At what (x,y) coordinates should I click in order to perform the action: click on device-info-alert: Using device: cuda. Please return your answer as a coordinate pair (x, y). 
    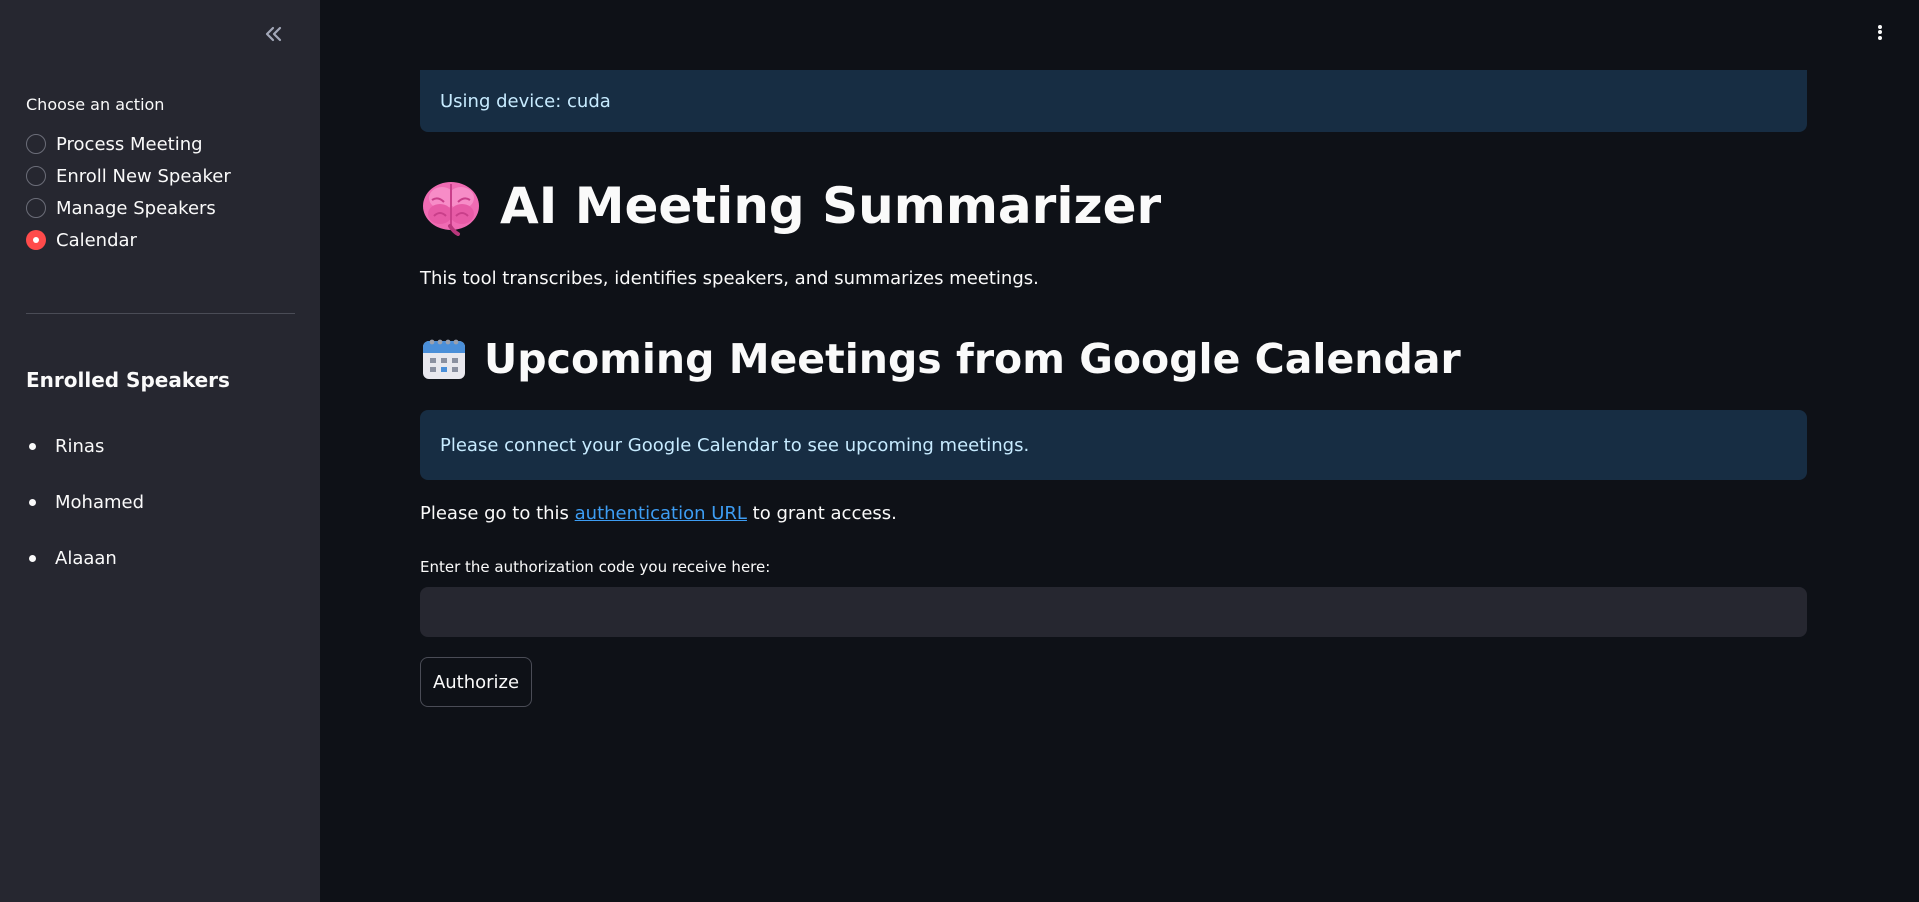
    Looking at the image, I should click on (1113, 101).